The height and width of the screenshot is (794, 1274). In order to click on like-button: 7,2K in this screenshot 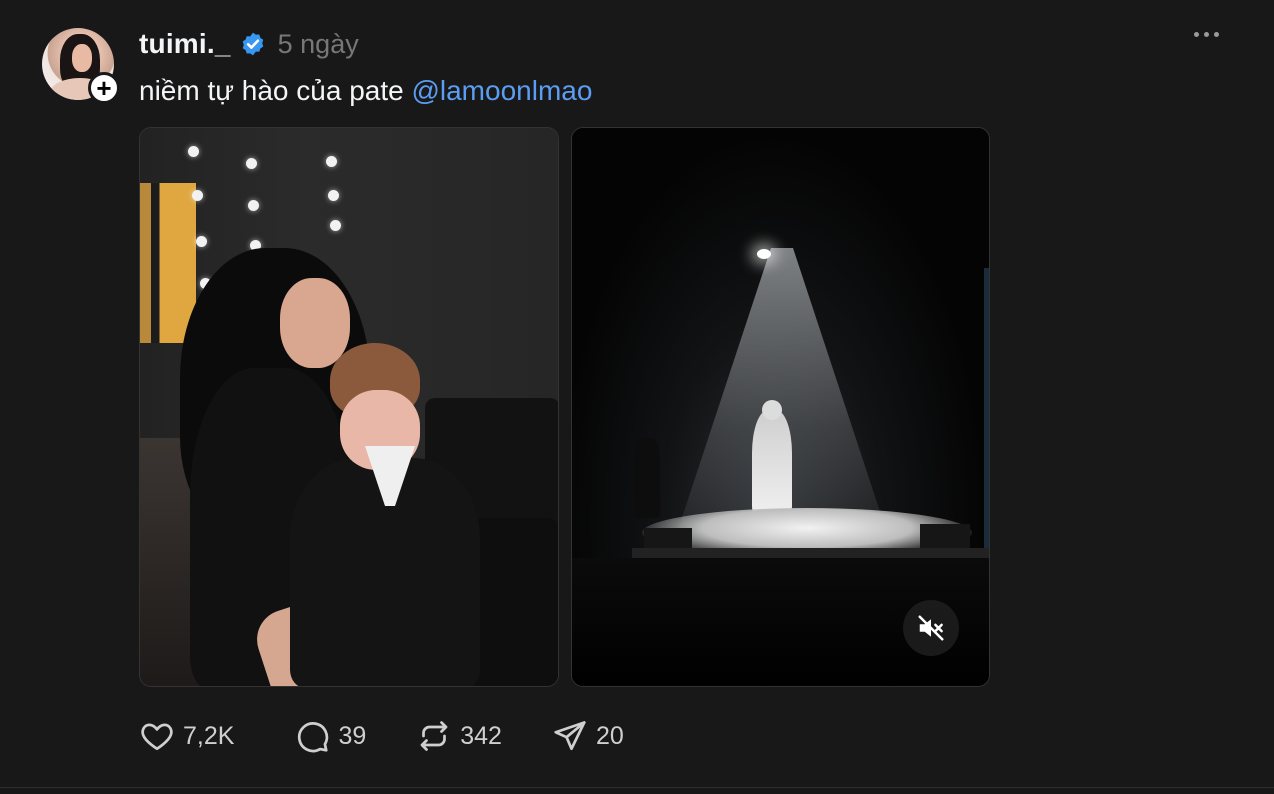, I will do `click(186, 736)`.